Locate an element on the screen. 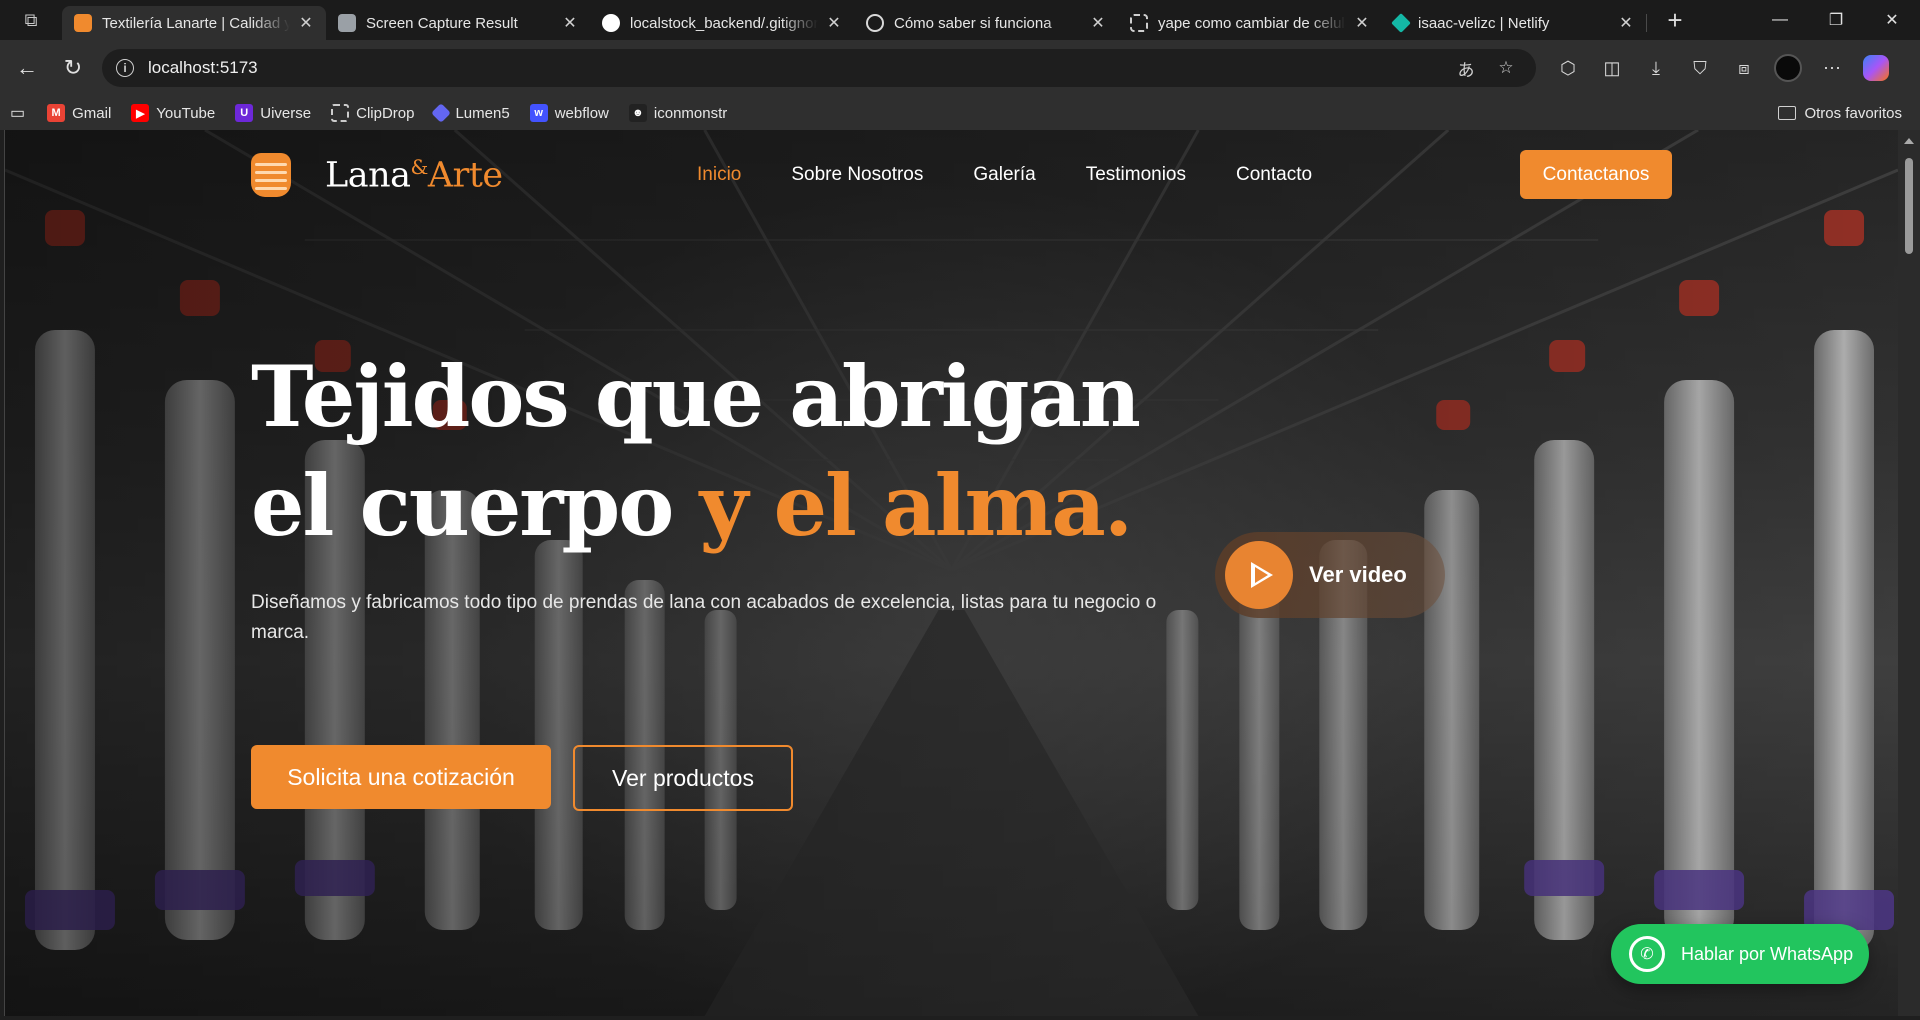  nav-link-galeria: Galería is located at coordinates (1004, 175).